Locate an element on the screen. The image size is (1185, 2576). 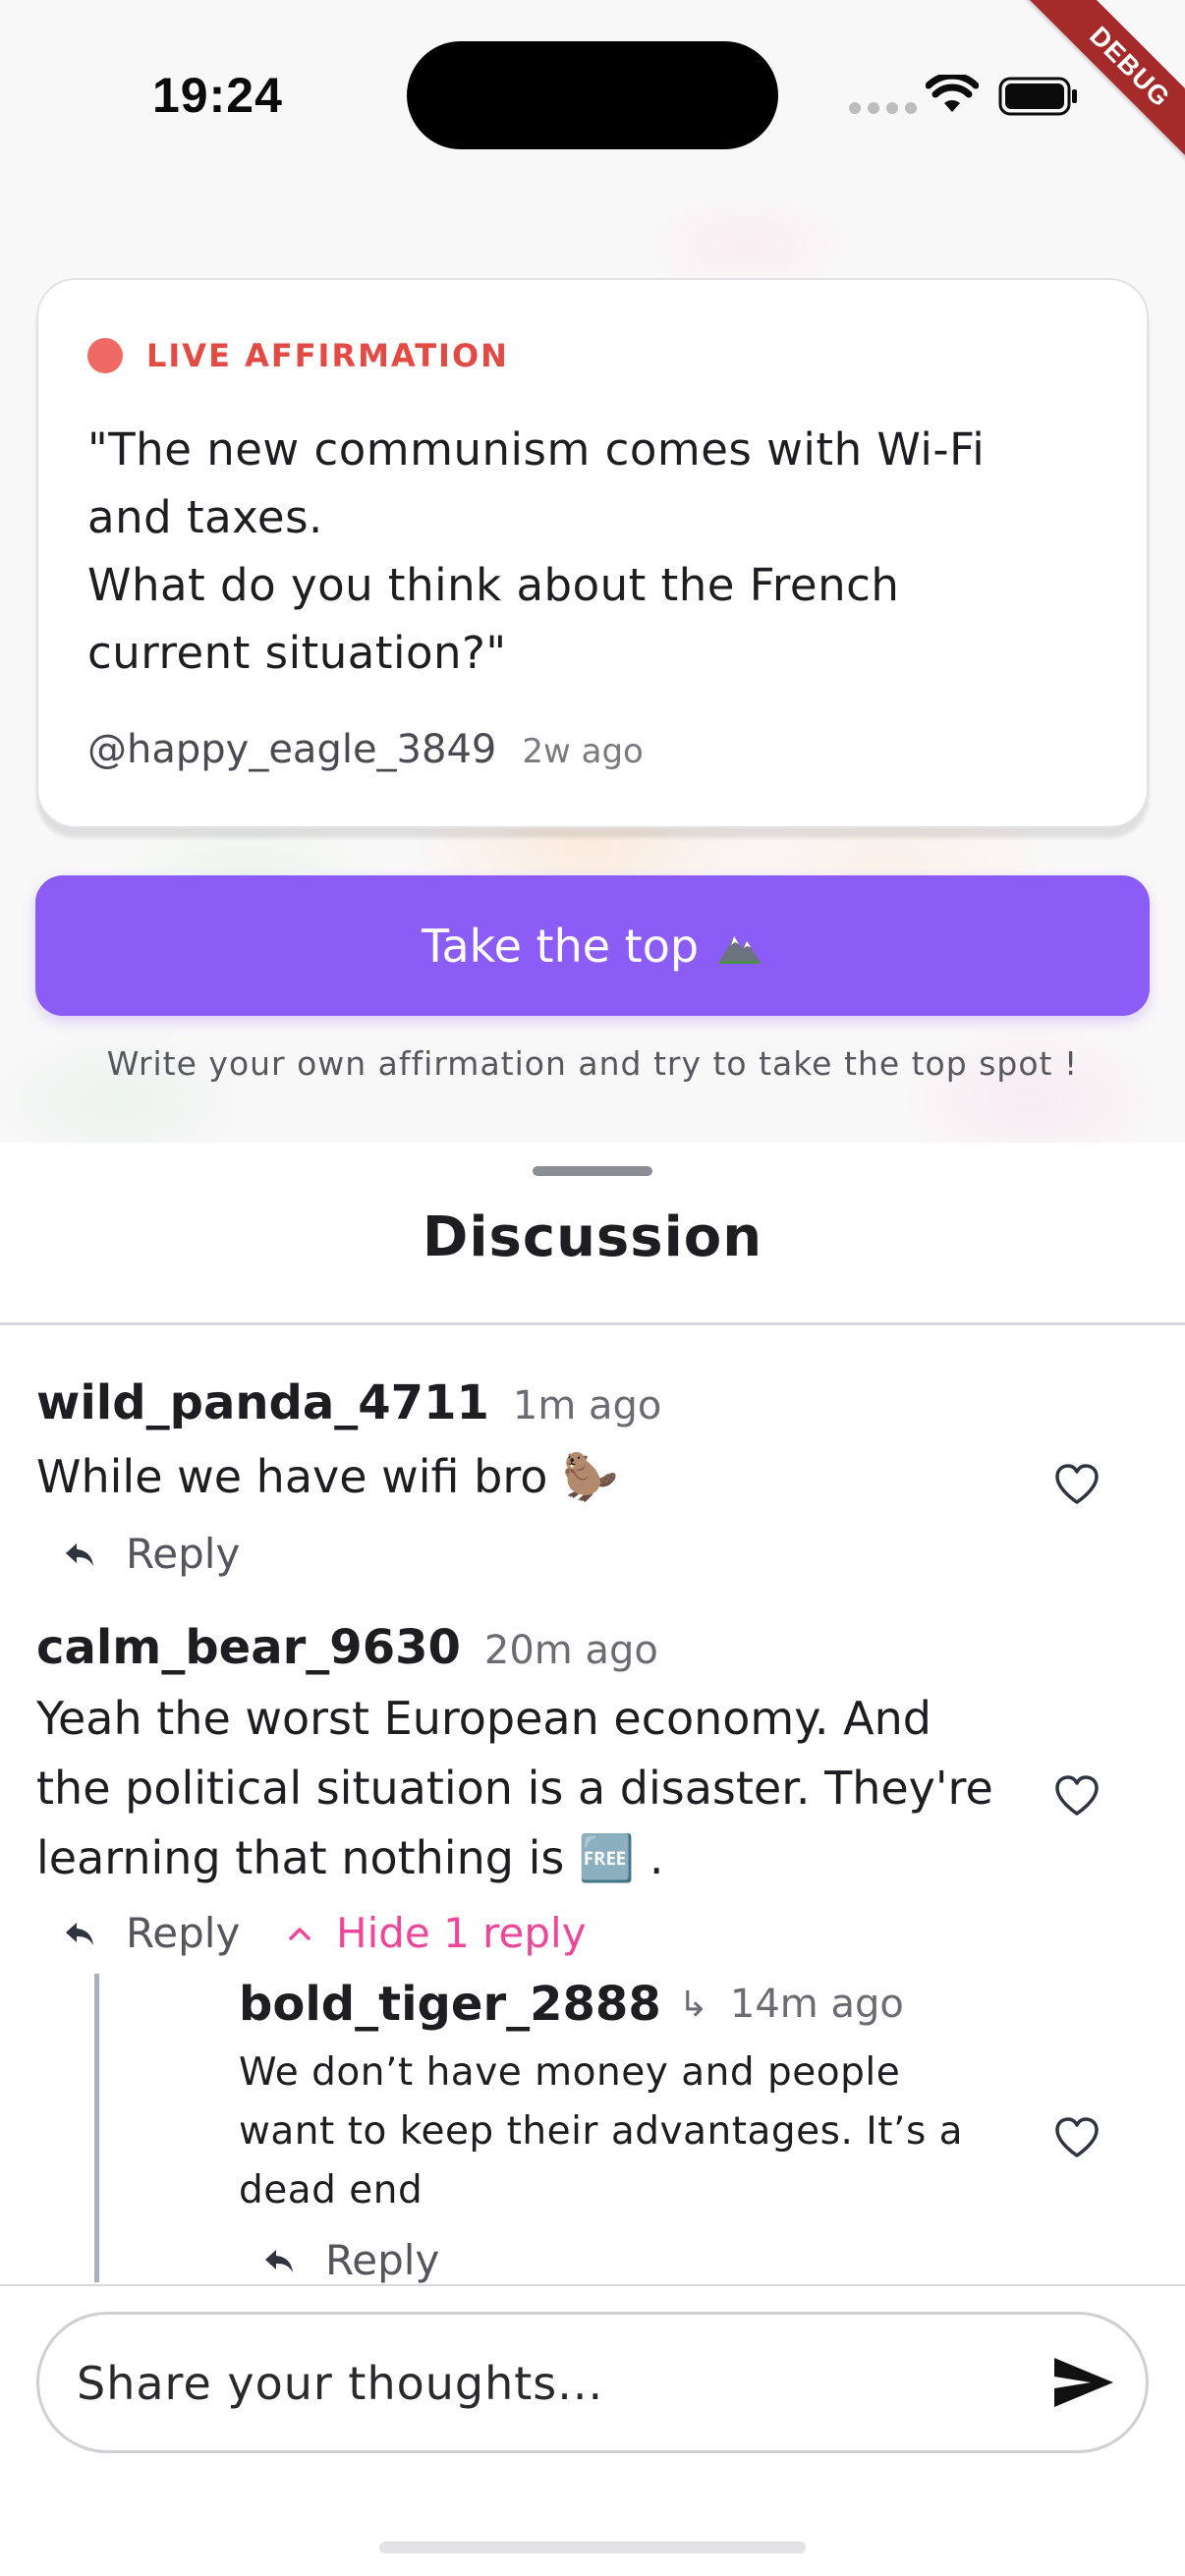
mountain-icon is located at coordinates (740, 949).